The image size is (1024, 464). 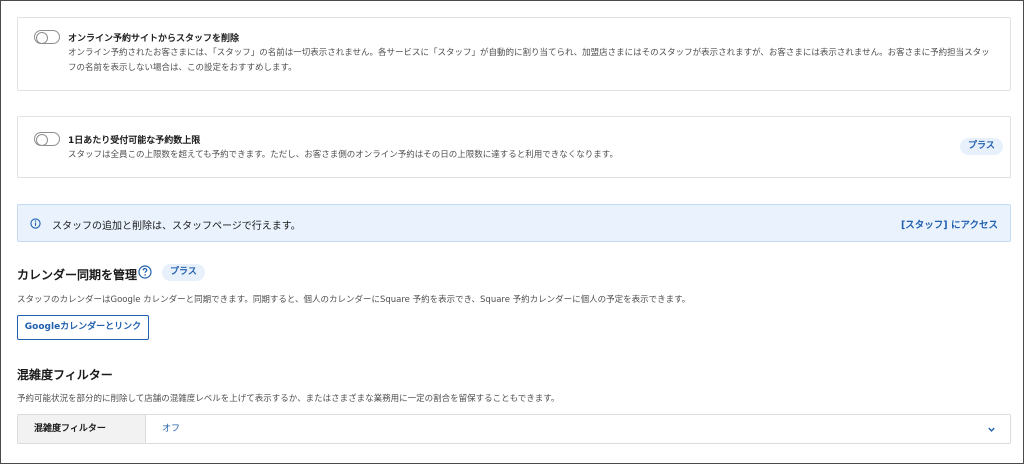 What do you see at coordinates (82, 429) in the screenshot?
I see `congestion-filter-label: 混雑度フィルター` at bounding box center [82, 429].